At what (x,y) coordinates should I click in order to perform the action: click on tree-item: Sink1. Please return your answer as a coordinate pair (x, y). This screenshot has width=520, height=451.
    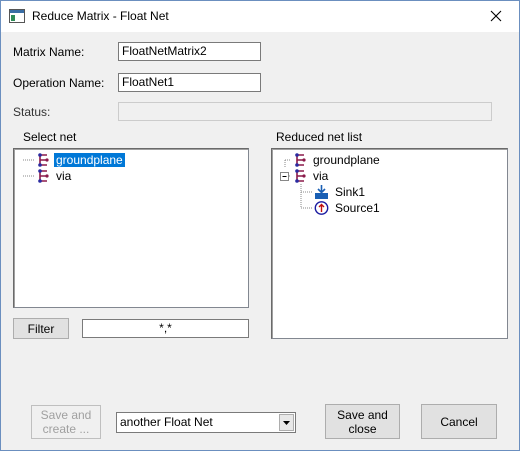
    Looking at the image, I should click on (322, 192).